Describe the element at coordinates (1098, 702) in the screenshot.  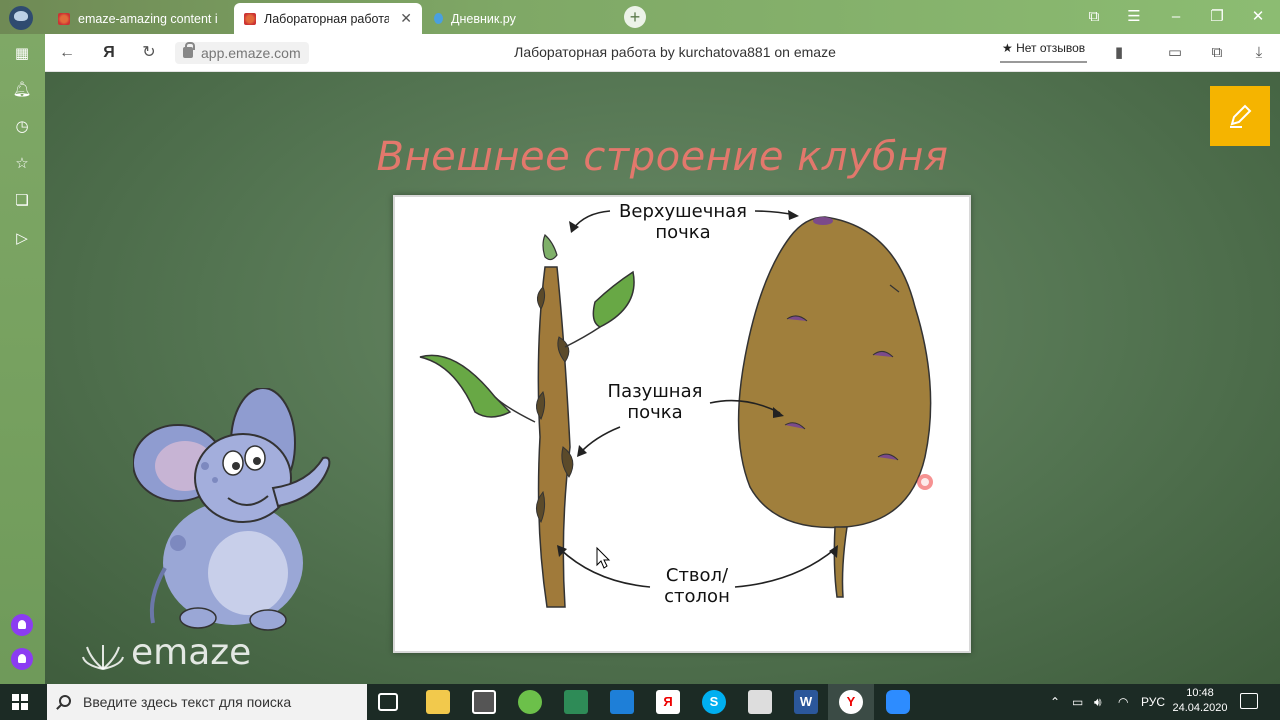
I see `volume-icon: 🔊︎` at that location.